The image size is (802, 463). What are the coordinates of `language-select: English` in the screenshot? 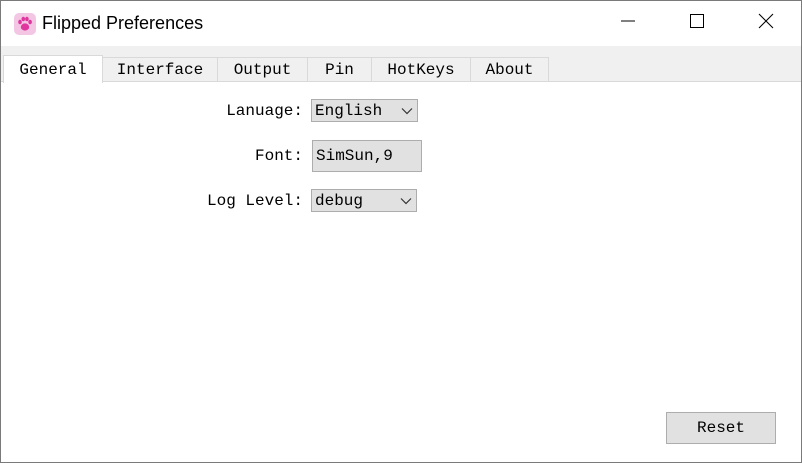 It's located at (364, 110).